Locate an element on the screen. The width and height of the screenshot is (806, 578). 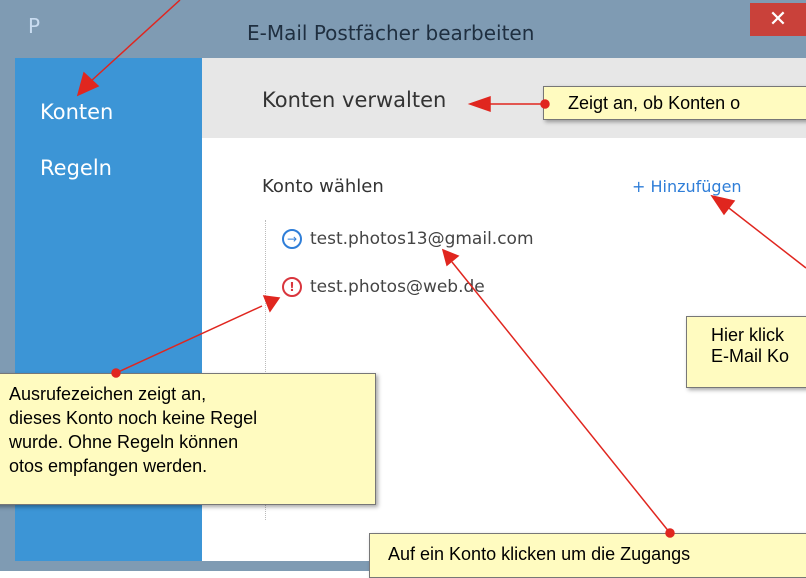
sidebar-item-konten: Konten is located at coordinates (76, 112).